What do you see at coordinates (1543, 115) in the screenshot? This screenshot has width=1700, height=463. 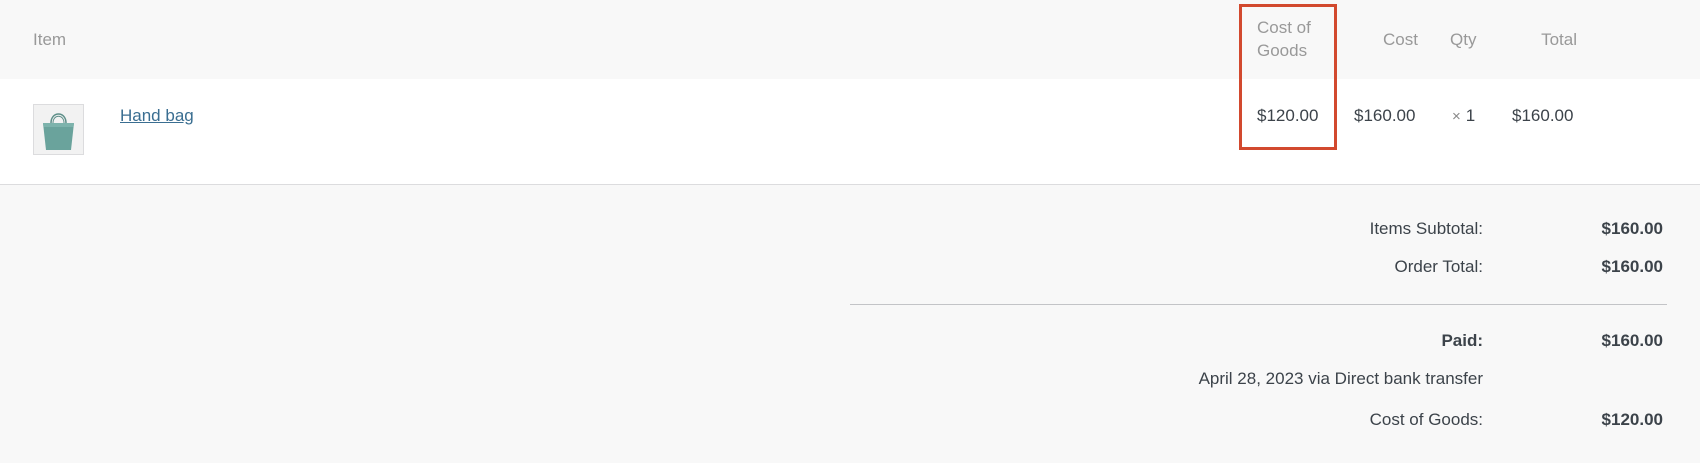 I see `item-total-value: $160.00` at bounding box center [1543, 115].